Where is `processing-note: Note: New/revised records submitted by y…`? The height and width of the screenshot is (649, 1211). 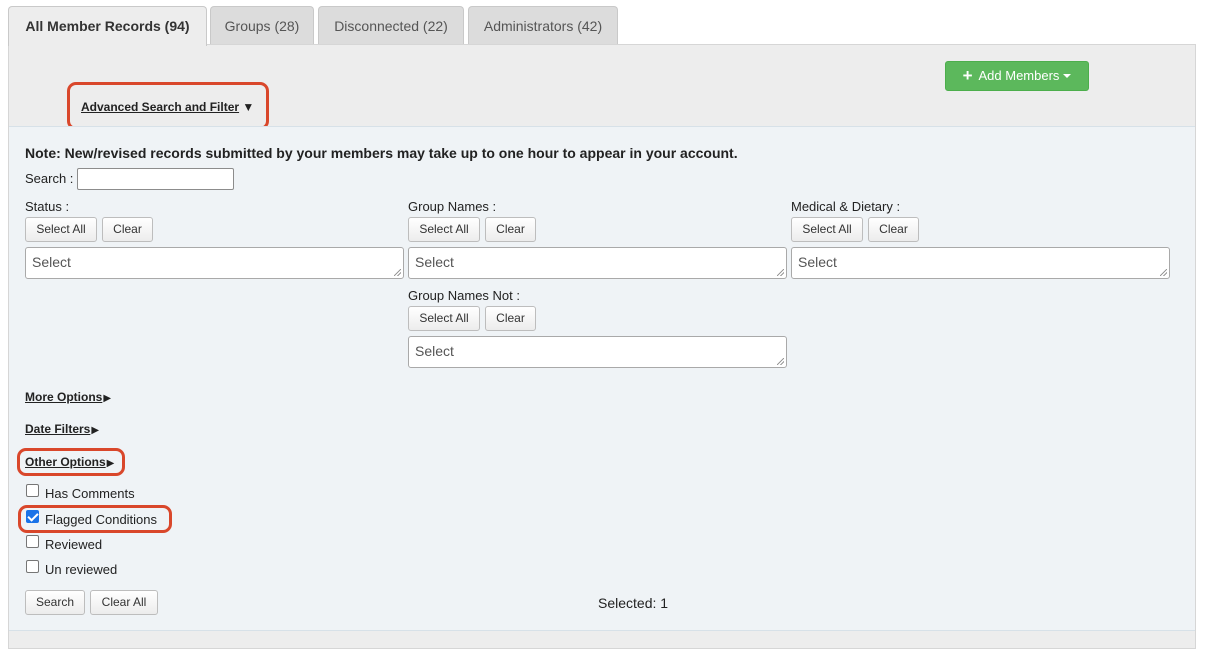 processing-note: Note: New/revised records submitted by y… is located at coordinates (381, 153).